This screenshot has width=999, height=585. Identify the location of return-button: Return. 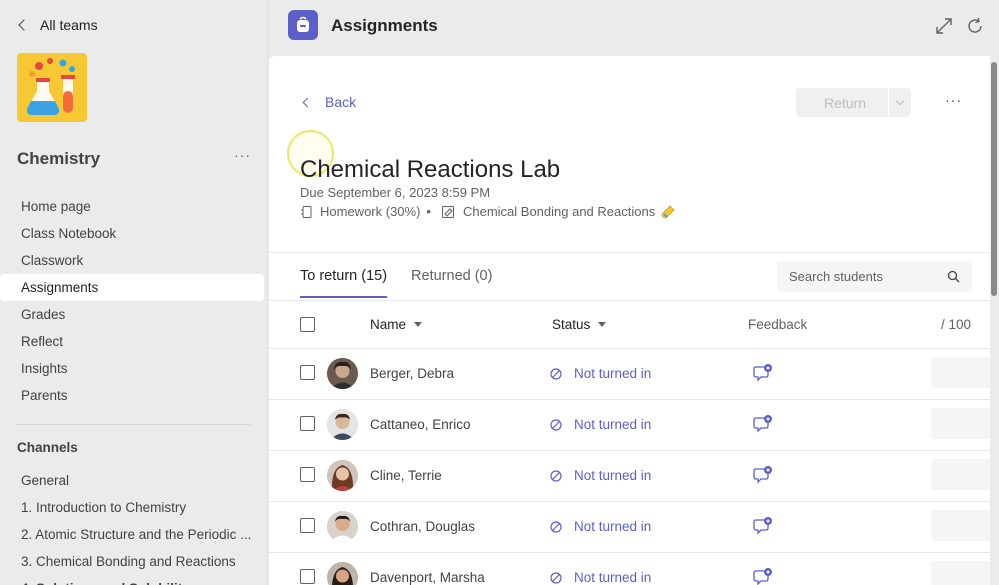
(853, 102).